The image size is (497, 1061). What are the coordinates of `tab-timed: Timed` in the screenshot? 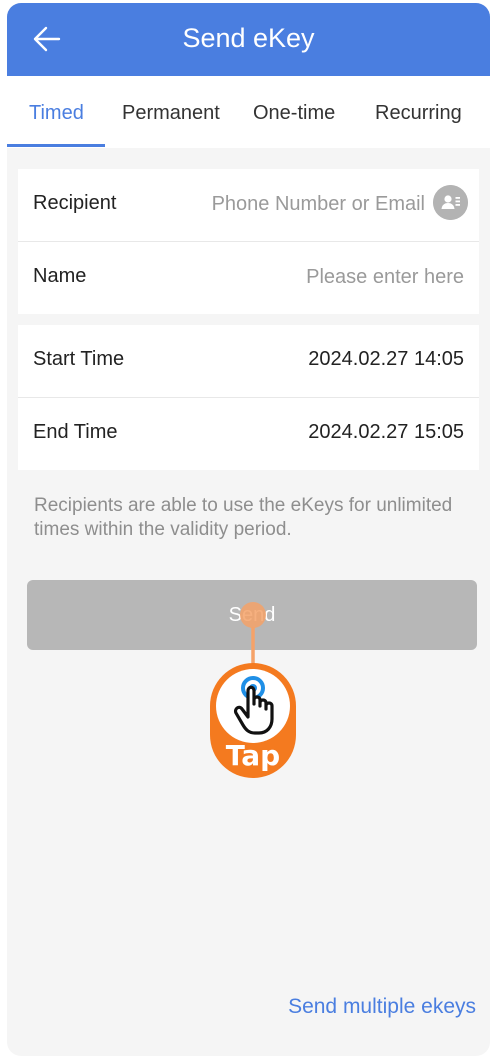 It's located at (56, 113).